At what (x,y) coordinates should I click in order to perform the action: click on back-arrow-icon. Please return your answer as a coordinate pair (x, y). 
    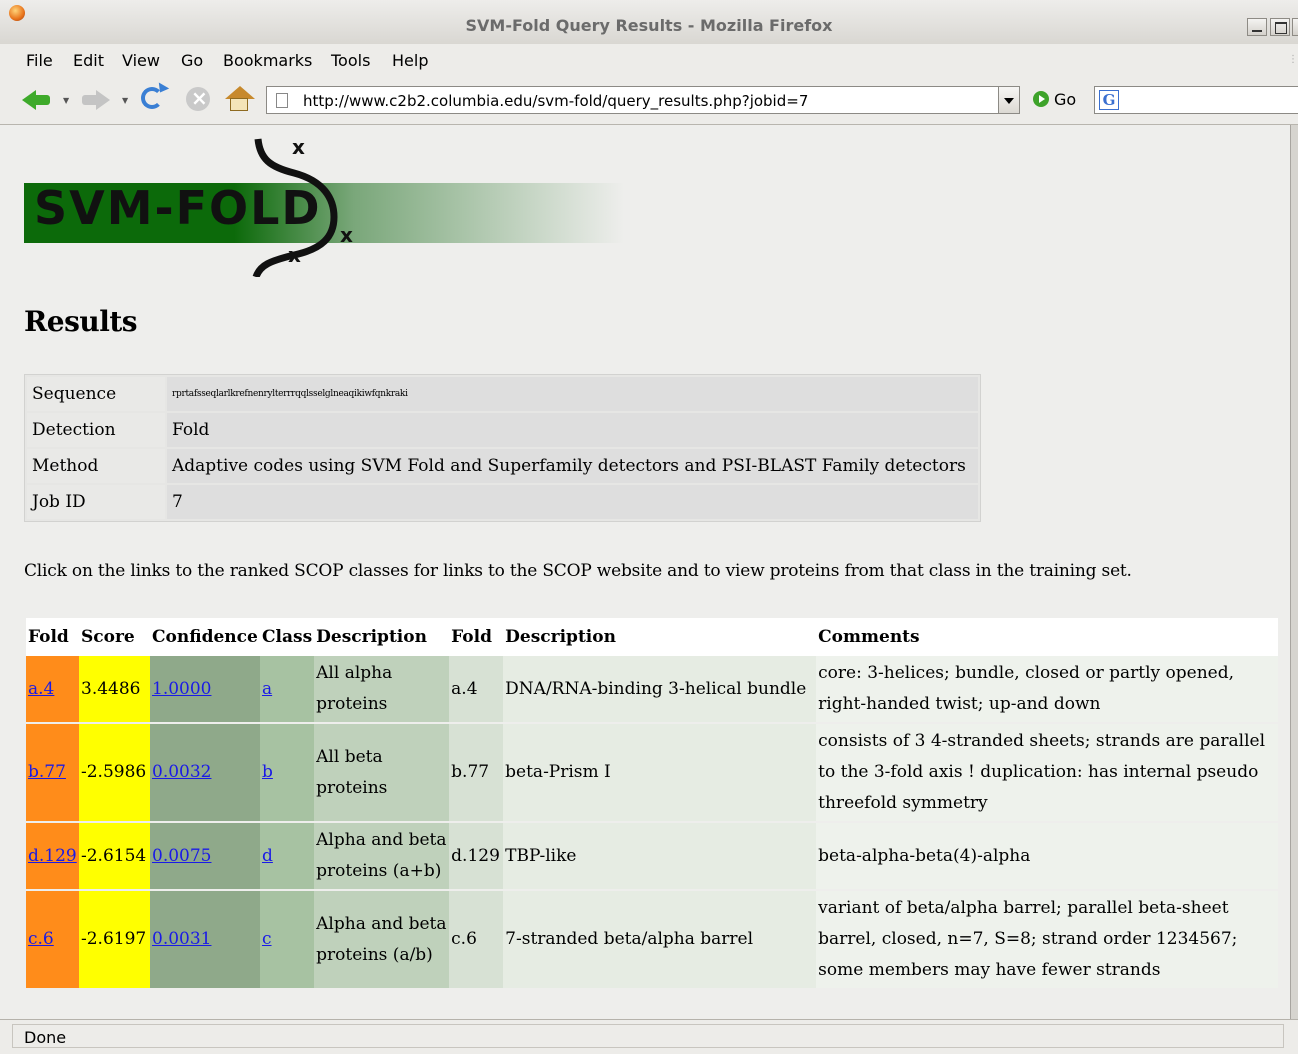
    Looking at the image, I should click on (37, 99).